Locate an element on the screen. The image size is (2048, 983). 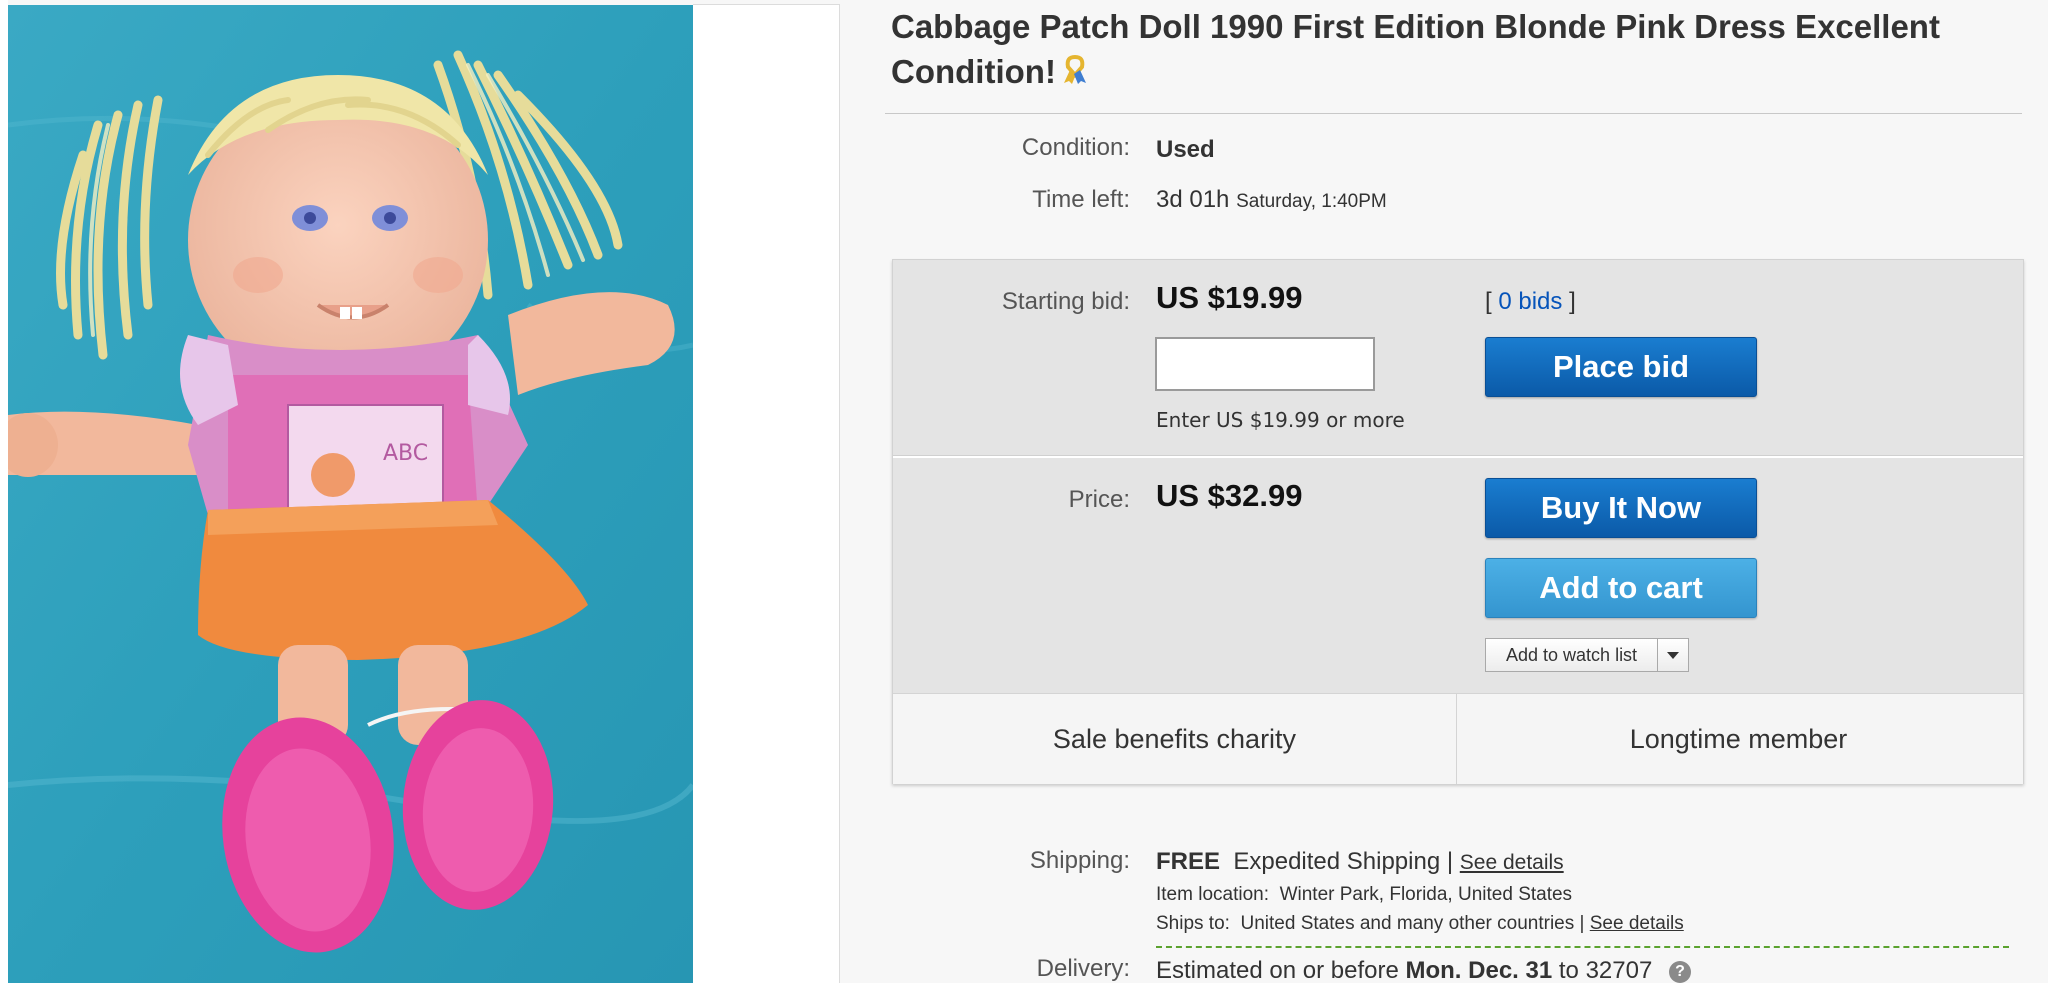
place-bid-button: Place bid is located at coordinates (1621, 367).